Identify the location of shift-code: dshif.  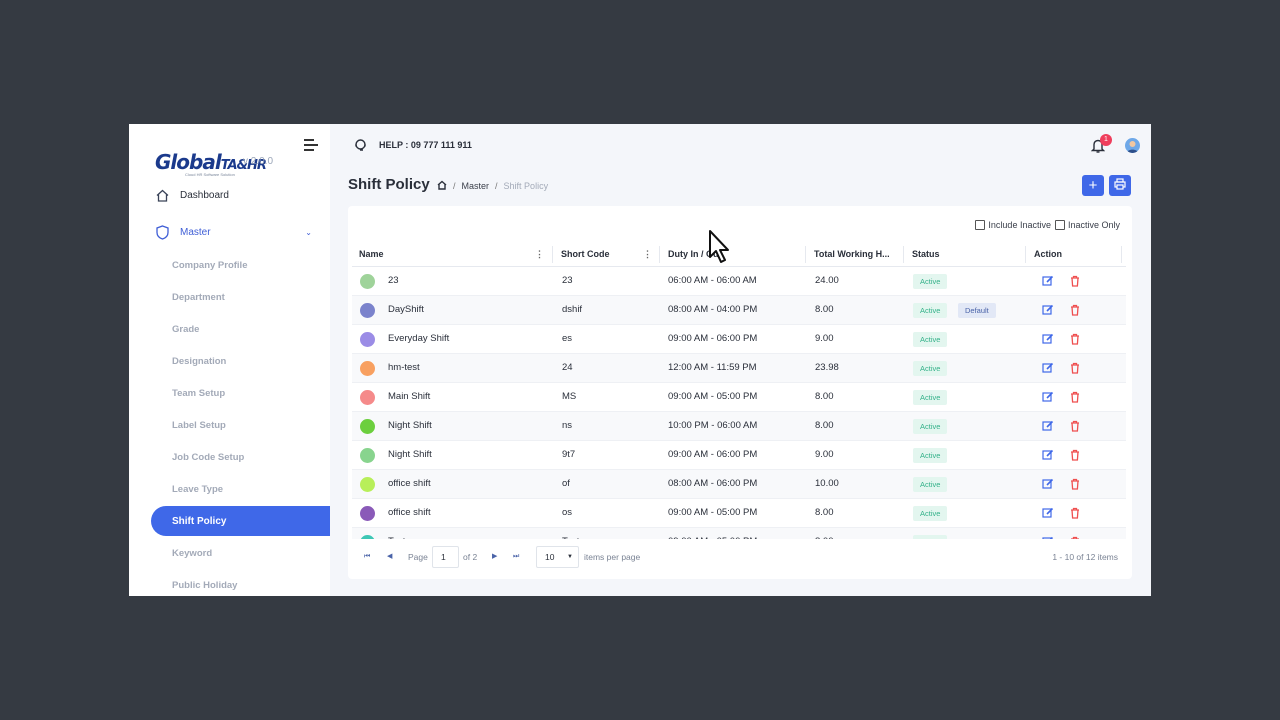
(572, 309).